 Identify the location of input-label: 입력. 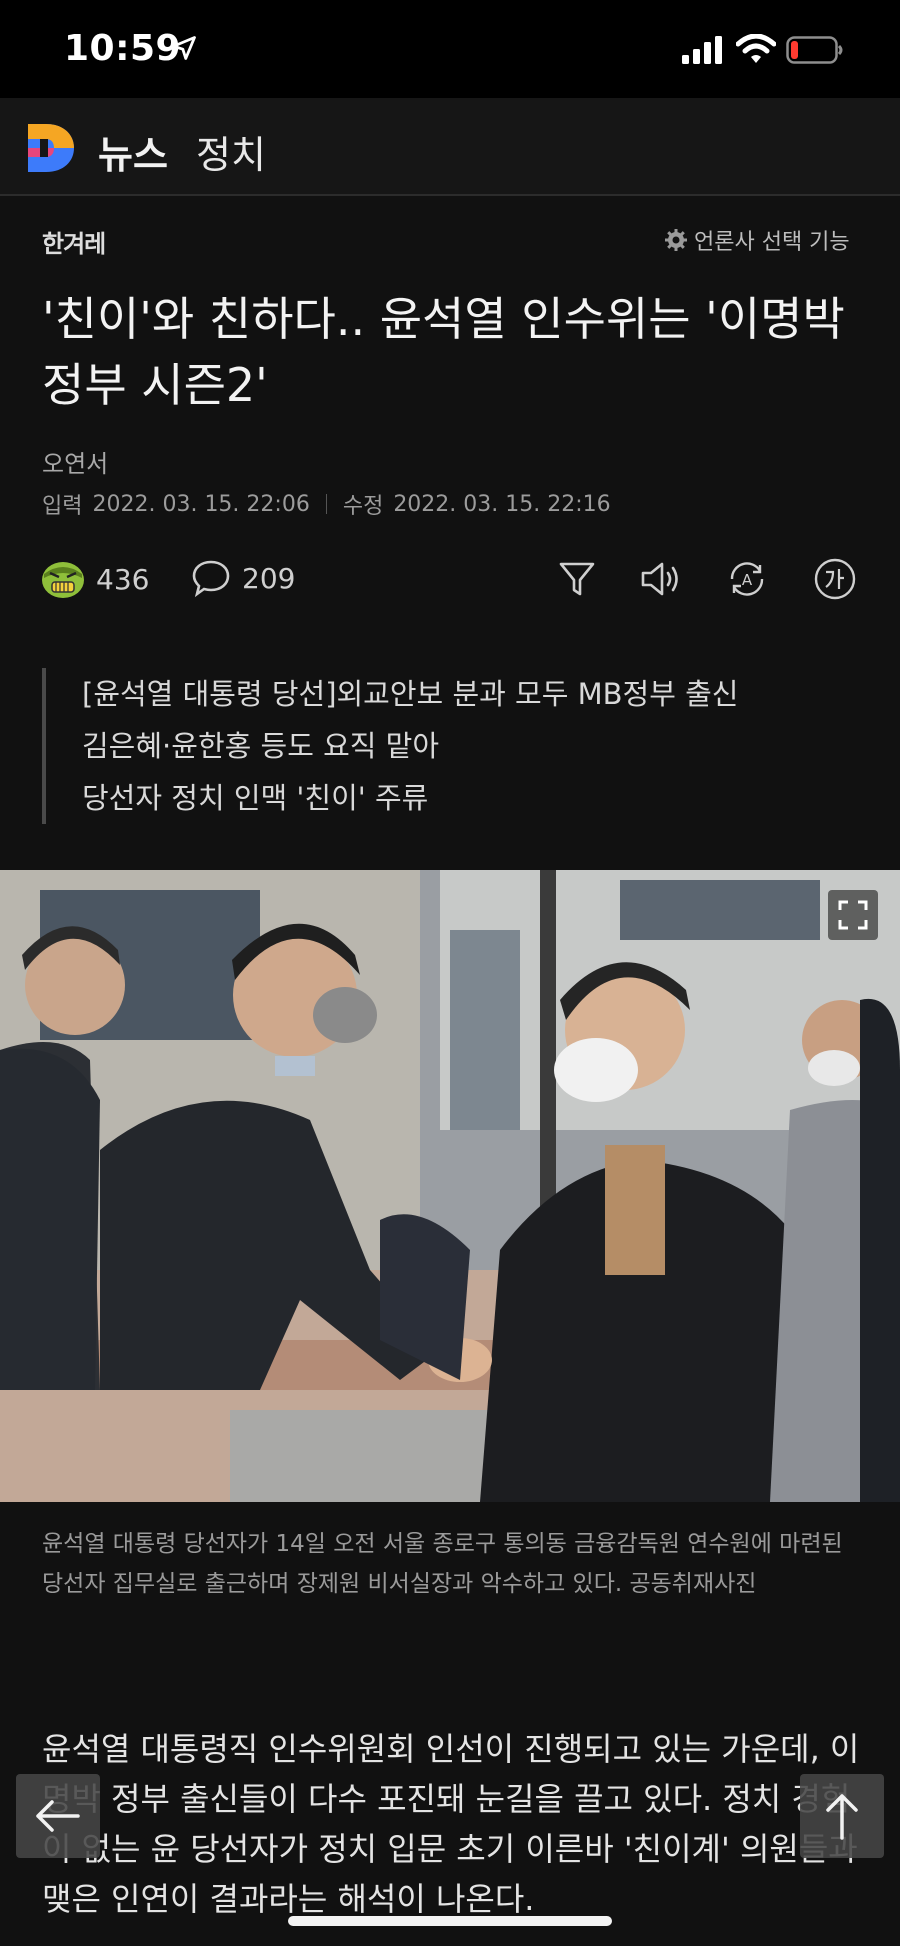
(62, 506).